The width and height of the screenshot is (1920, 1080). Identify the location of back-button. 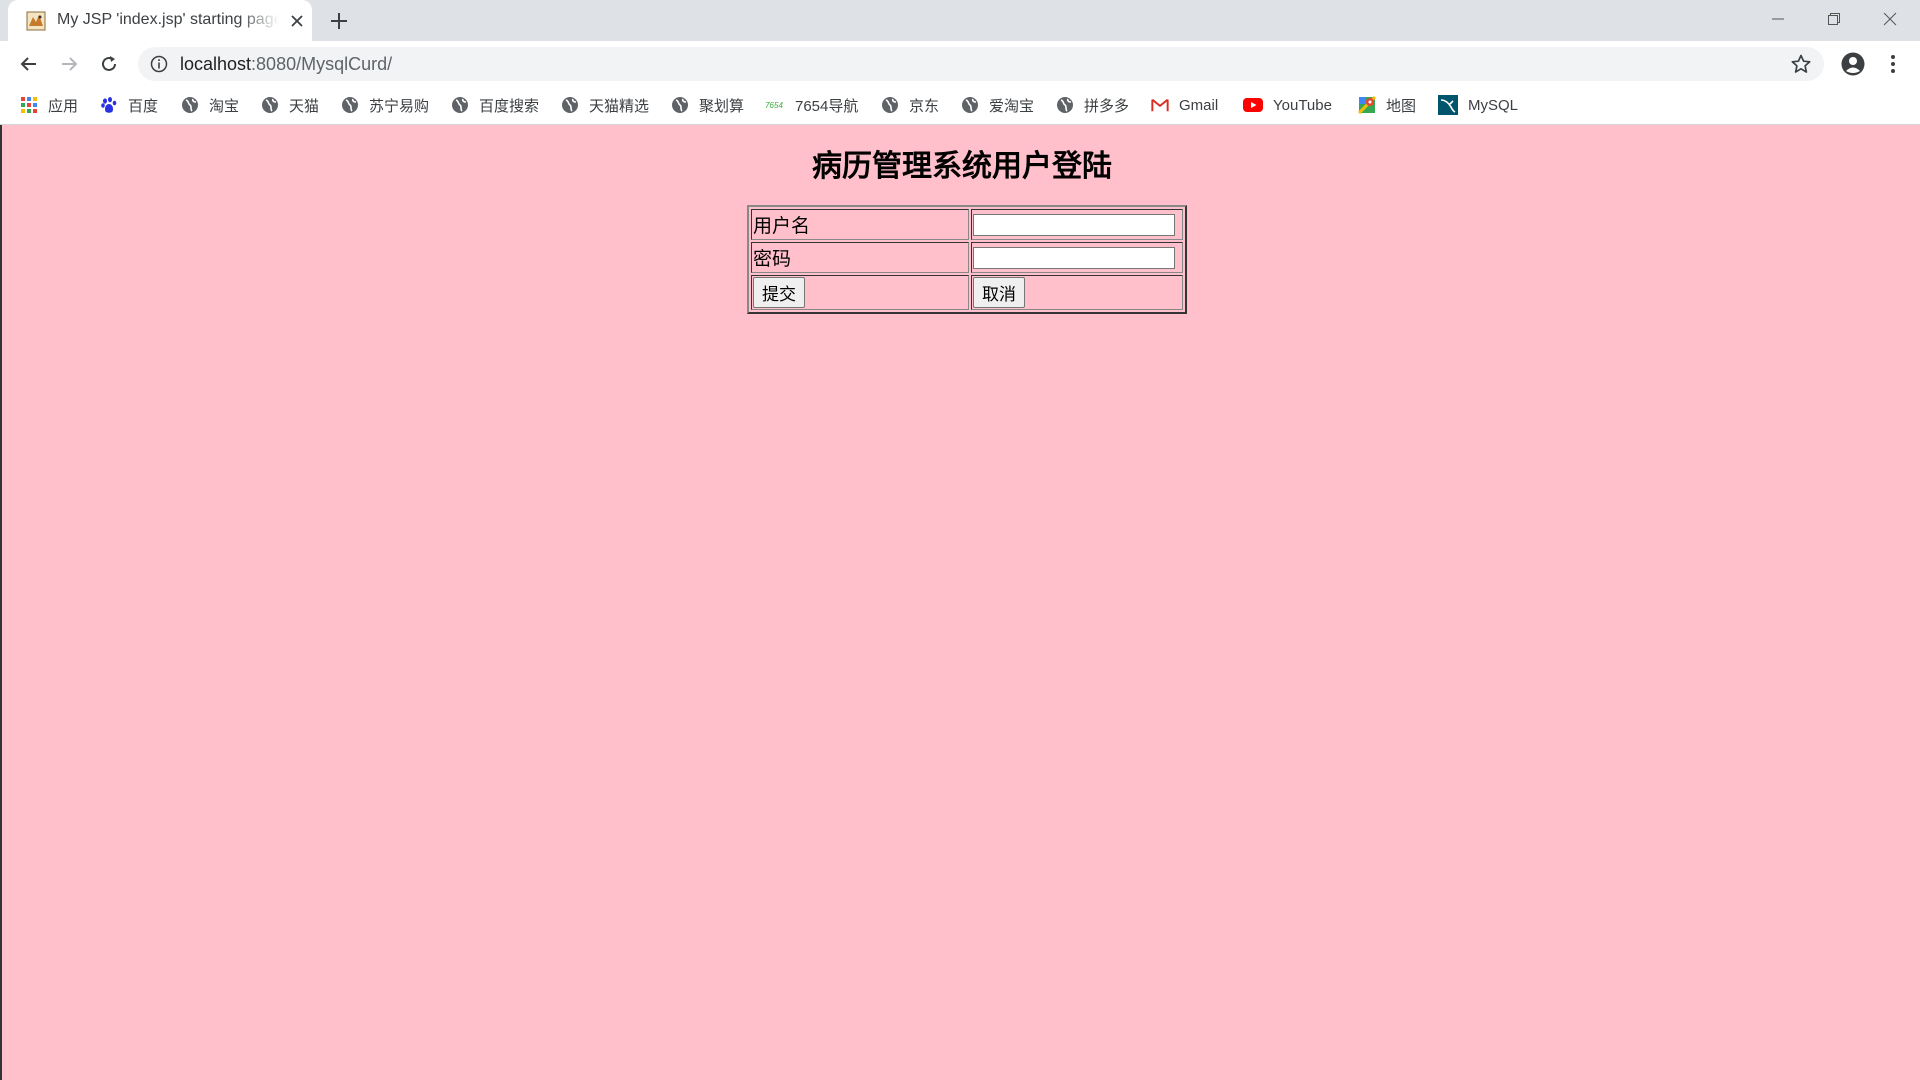
(29, 64).